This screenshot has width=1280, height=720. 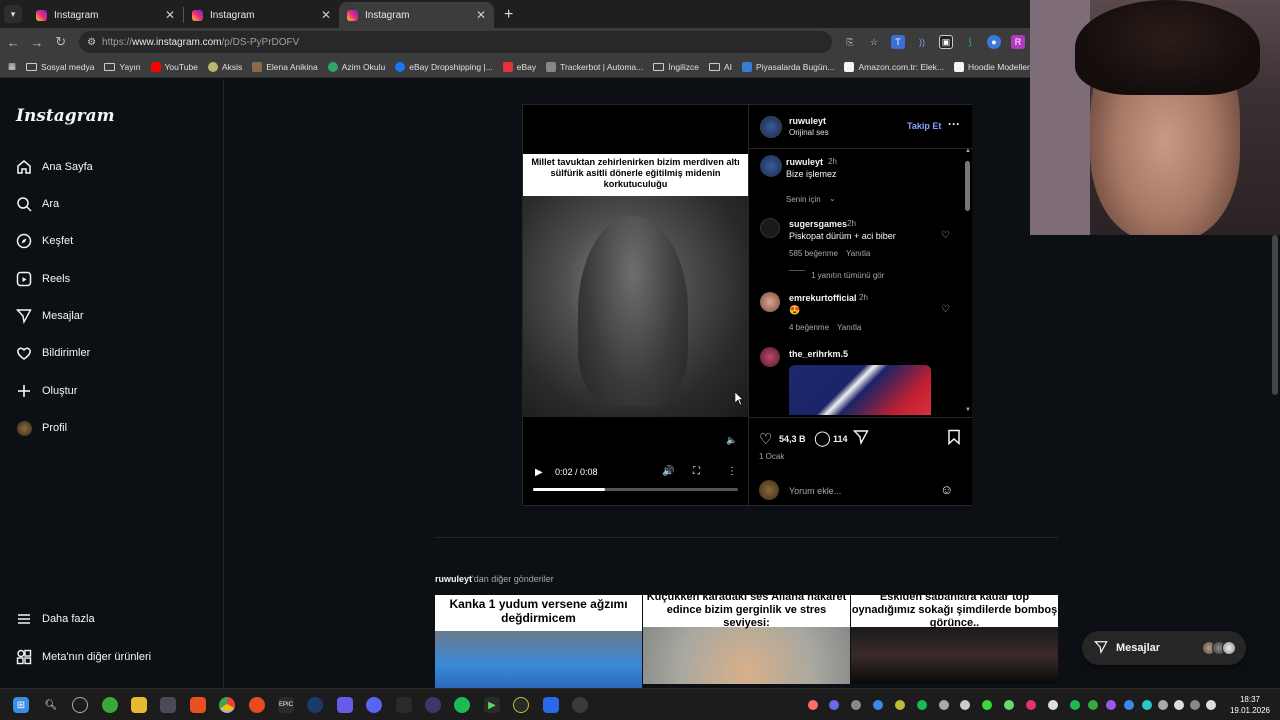 I want to click on follow-button: Takip Et, so click(x=924, y=126).